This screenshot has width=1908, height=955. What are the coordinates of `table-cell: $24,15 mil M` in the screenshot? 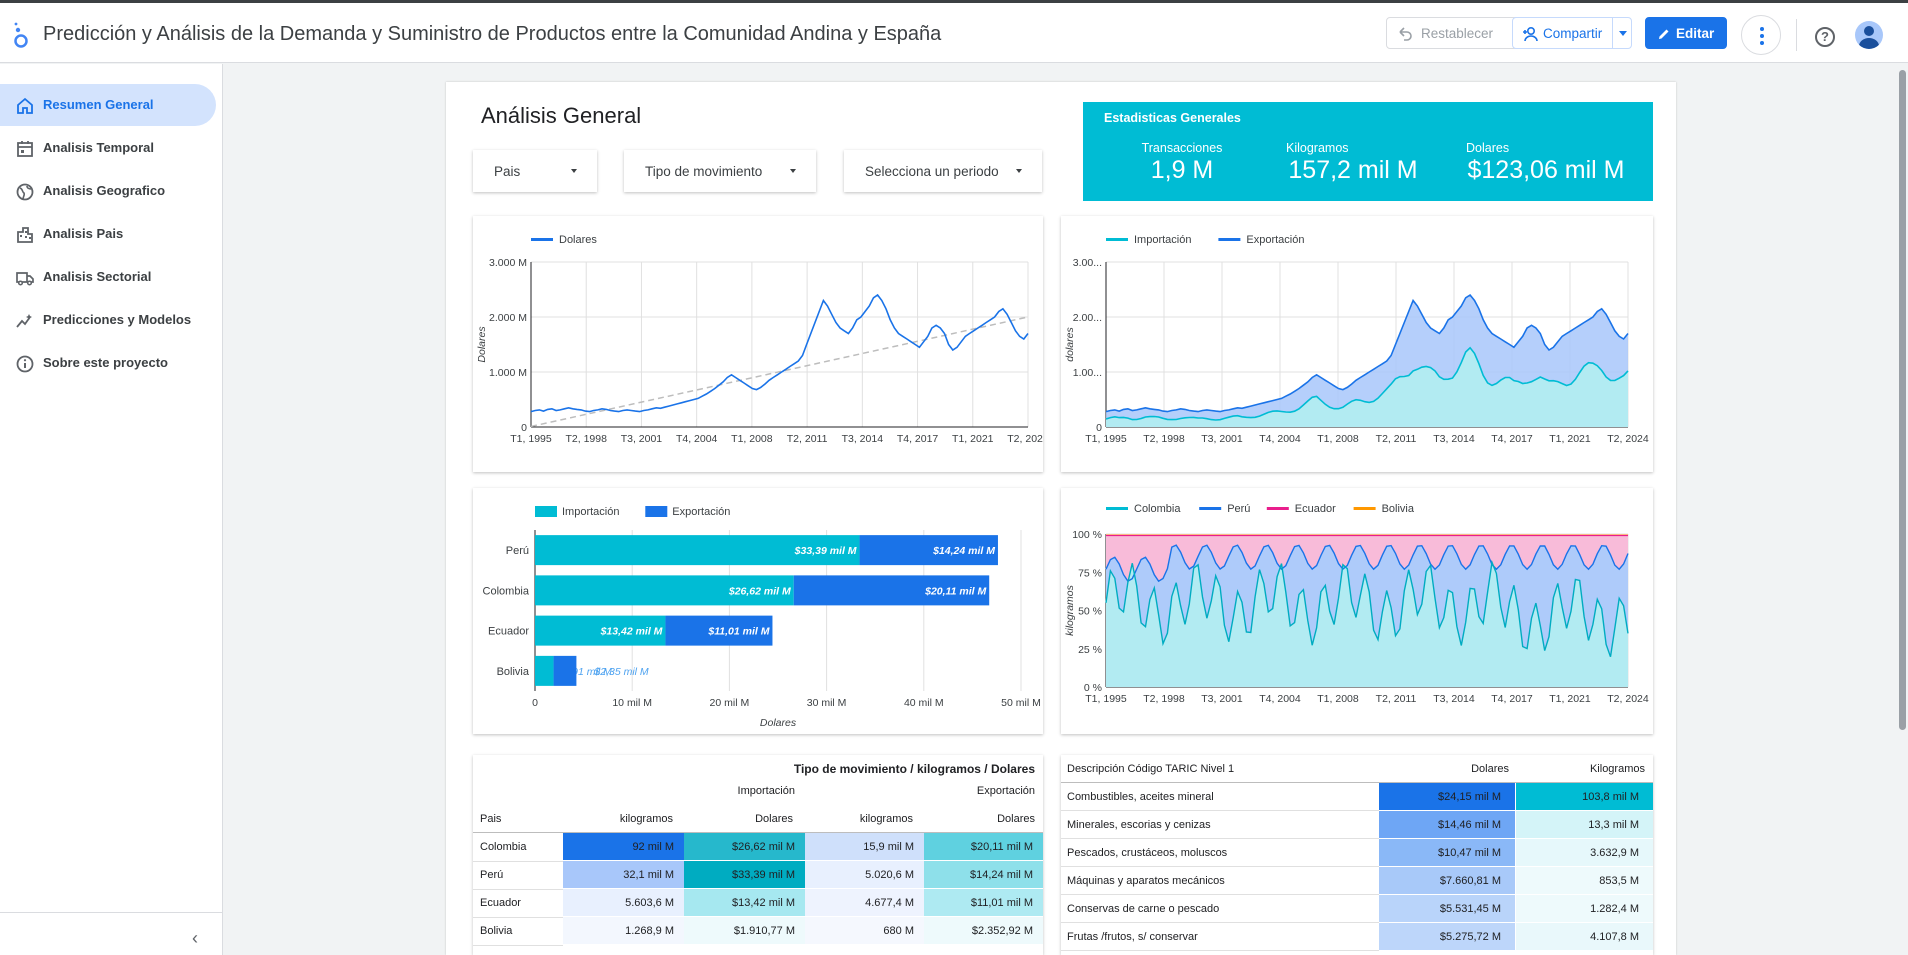 It's located at (1447, 797).